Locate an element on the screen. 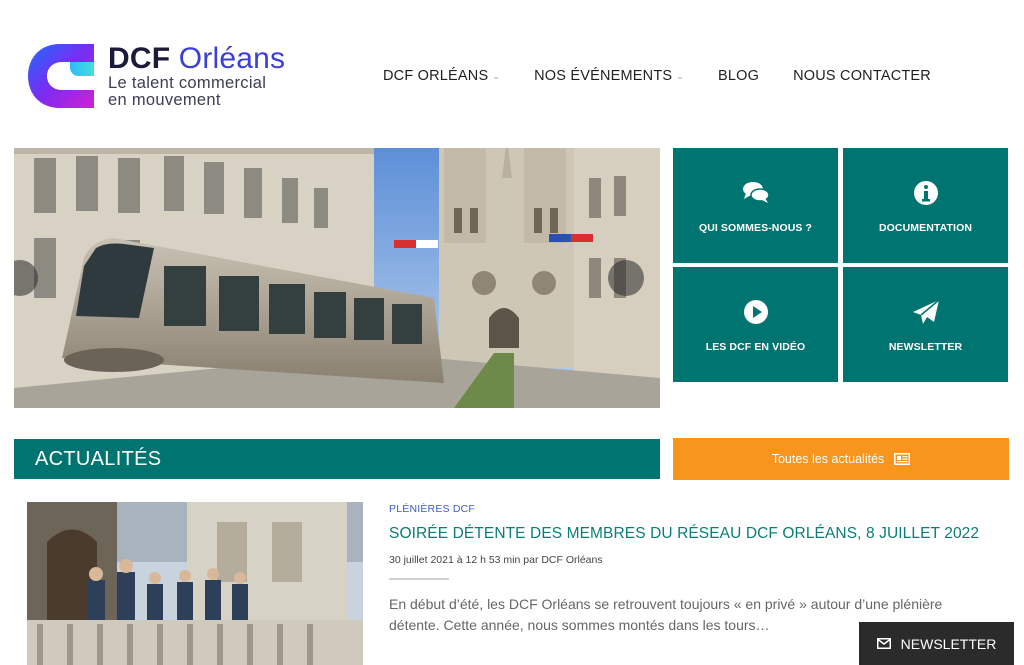 This screenshot has height=665, width=1024. slider-next-button is located at coordinates (626, 278).